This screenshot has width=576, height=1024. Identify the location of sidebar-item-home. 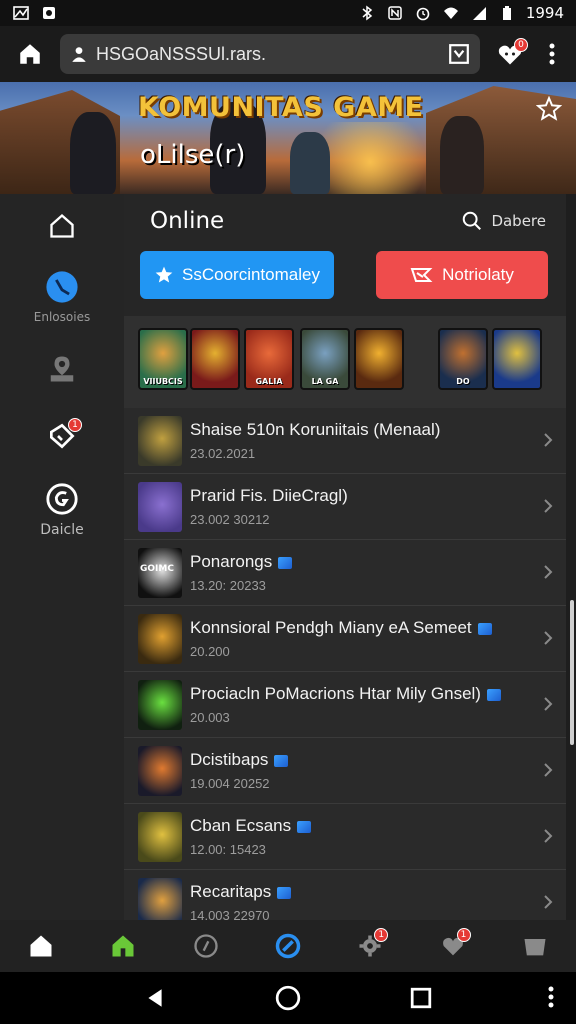
(62, 226).